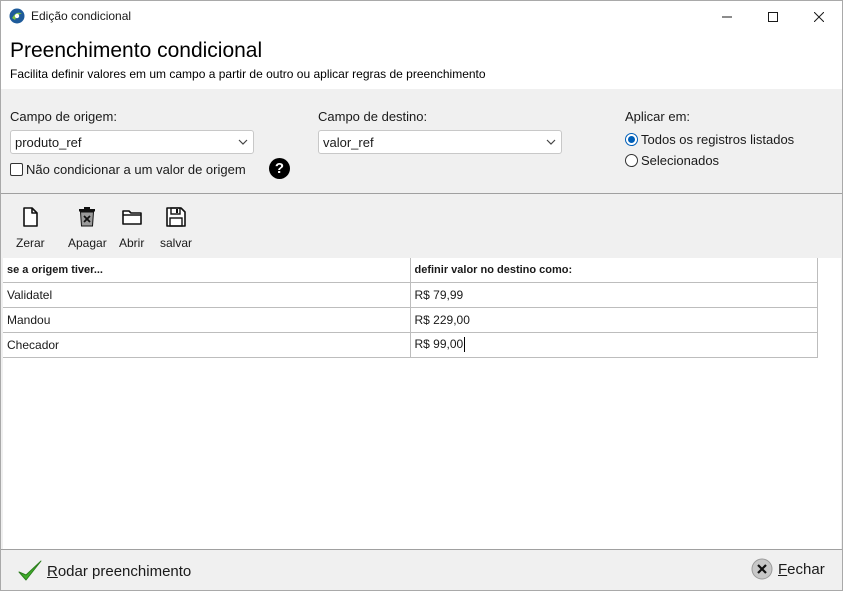 This screenshot has width=843, height=591. What do you see at coordinates (718, 139) in the screenshot?
I see `apply-all-label: Todos os registros listados` at bounding box center [718, 139].